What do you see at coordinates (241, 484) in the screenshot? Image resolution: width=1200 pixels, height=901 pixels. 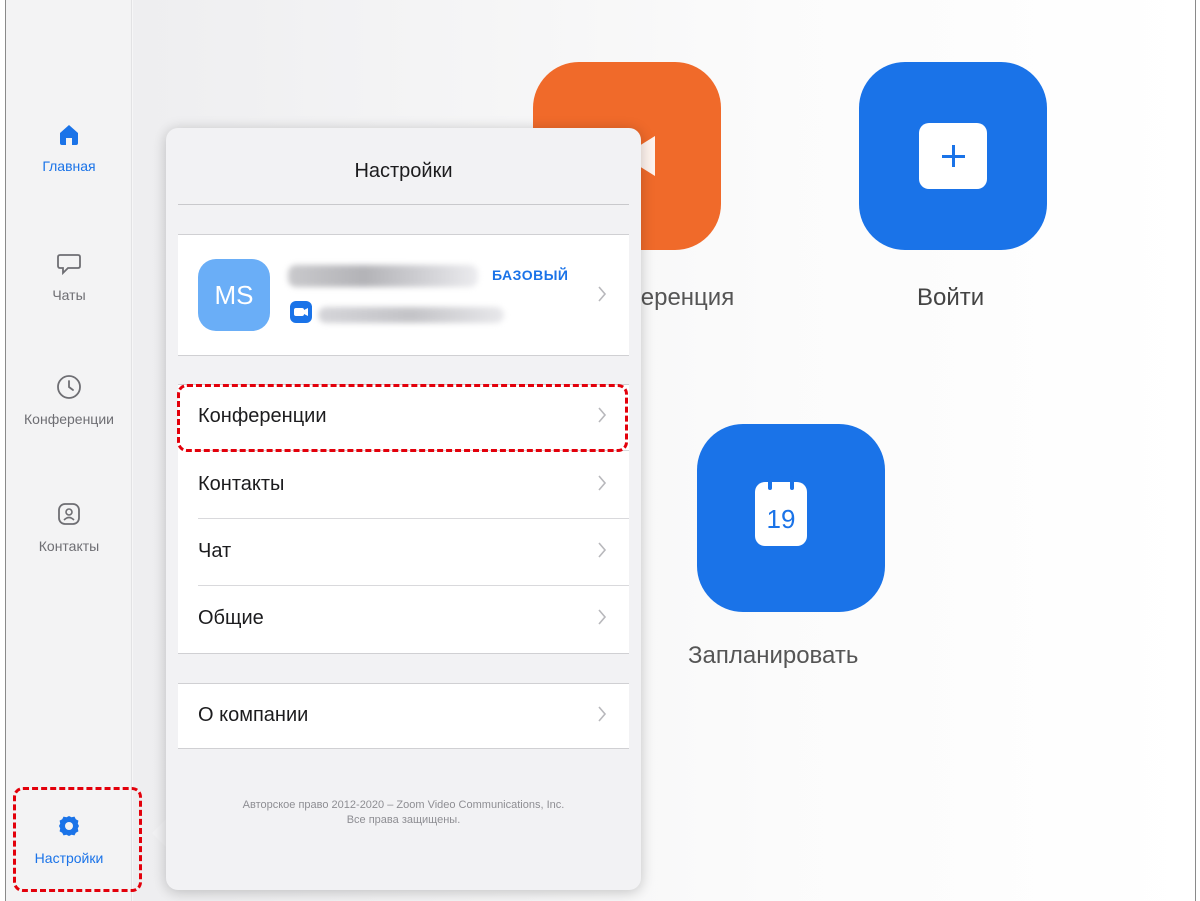 I see `menu-item-label: Контакты` at bounding box center [241, 484].